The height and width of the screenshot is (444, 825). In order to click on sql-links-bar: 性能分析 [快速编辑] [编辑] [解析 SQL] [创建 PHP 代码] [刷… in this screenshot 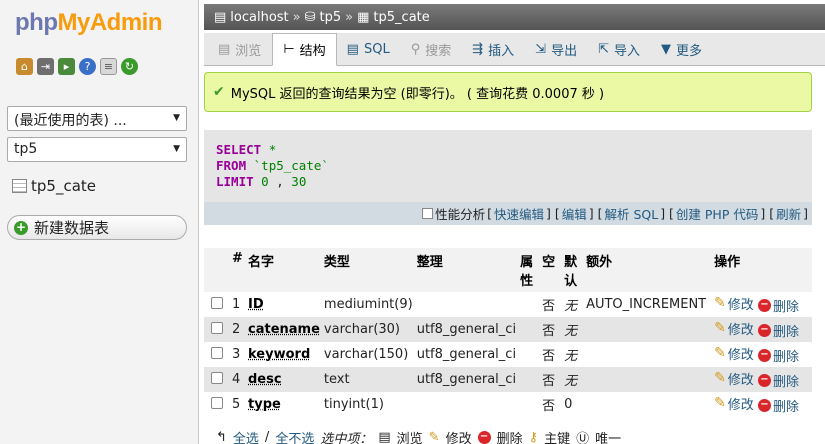, I will do `click(508, 213)`.